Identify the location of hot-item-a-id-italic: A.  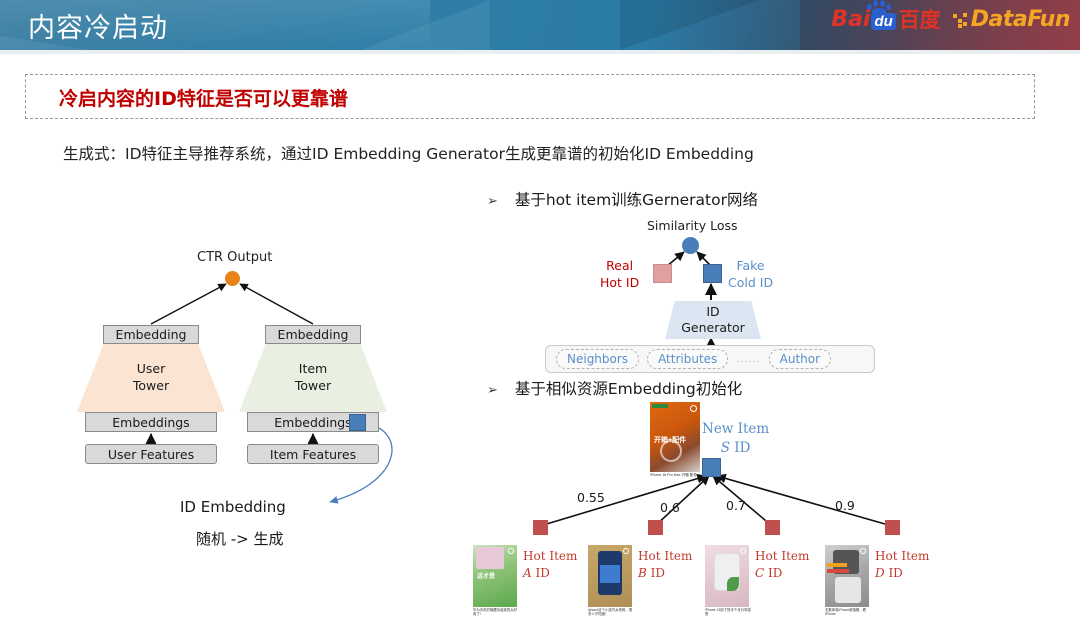
(527, 572).